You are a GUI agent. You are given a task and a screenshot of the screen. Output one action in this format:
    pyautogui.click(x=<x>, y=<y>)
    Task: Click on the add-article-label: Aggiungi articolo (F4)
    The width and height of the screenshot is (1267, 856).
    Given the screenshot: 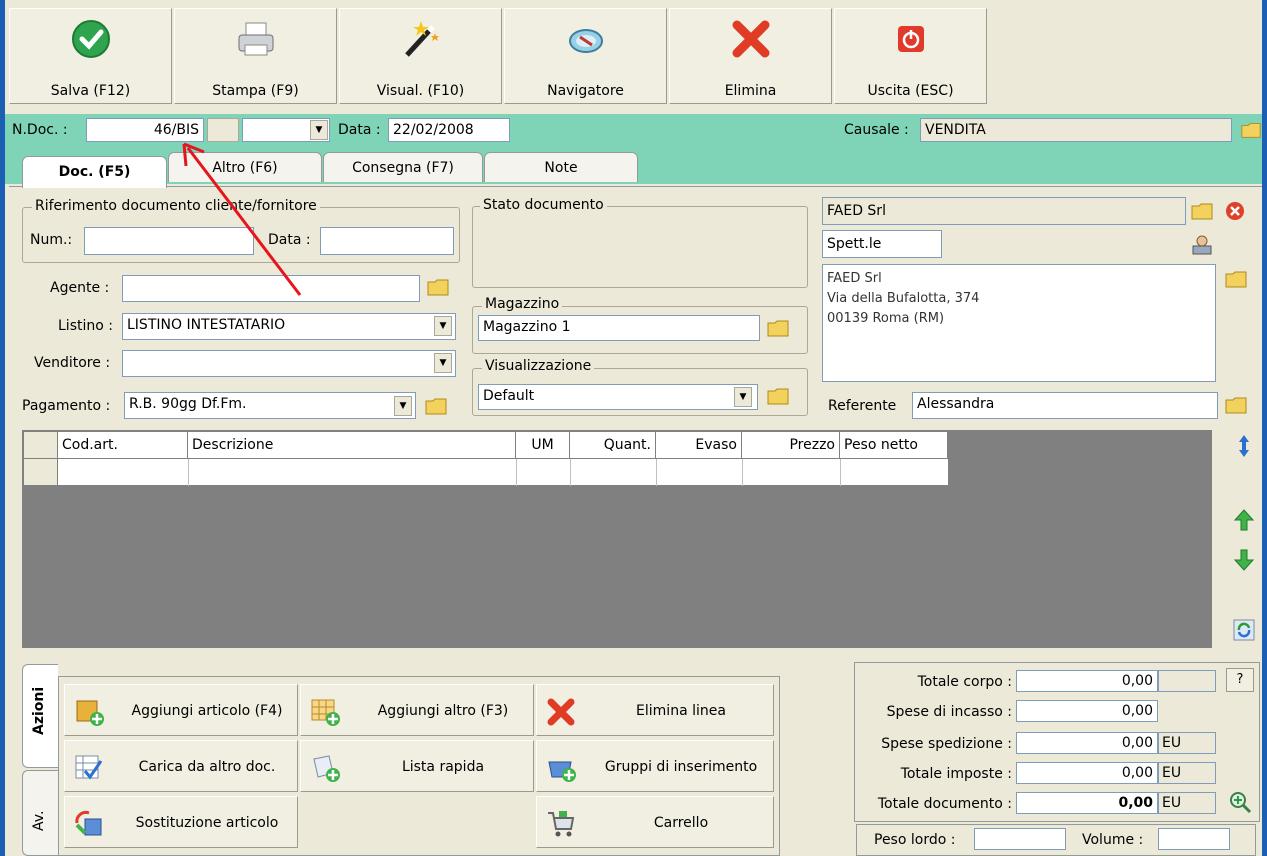 What is the action you would take?
    pyautogui.click(x=207, y=711)
    